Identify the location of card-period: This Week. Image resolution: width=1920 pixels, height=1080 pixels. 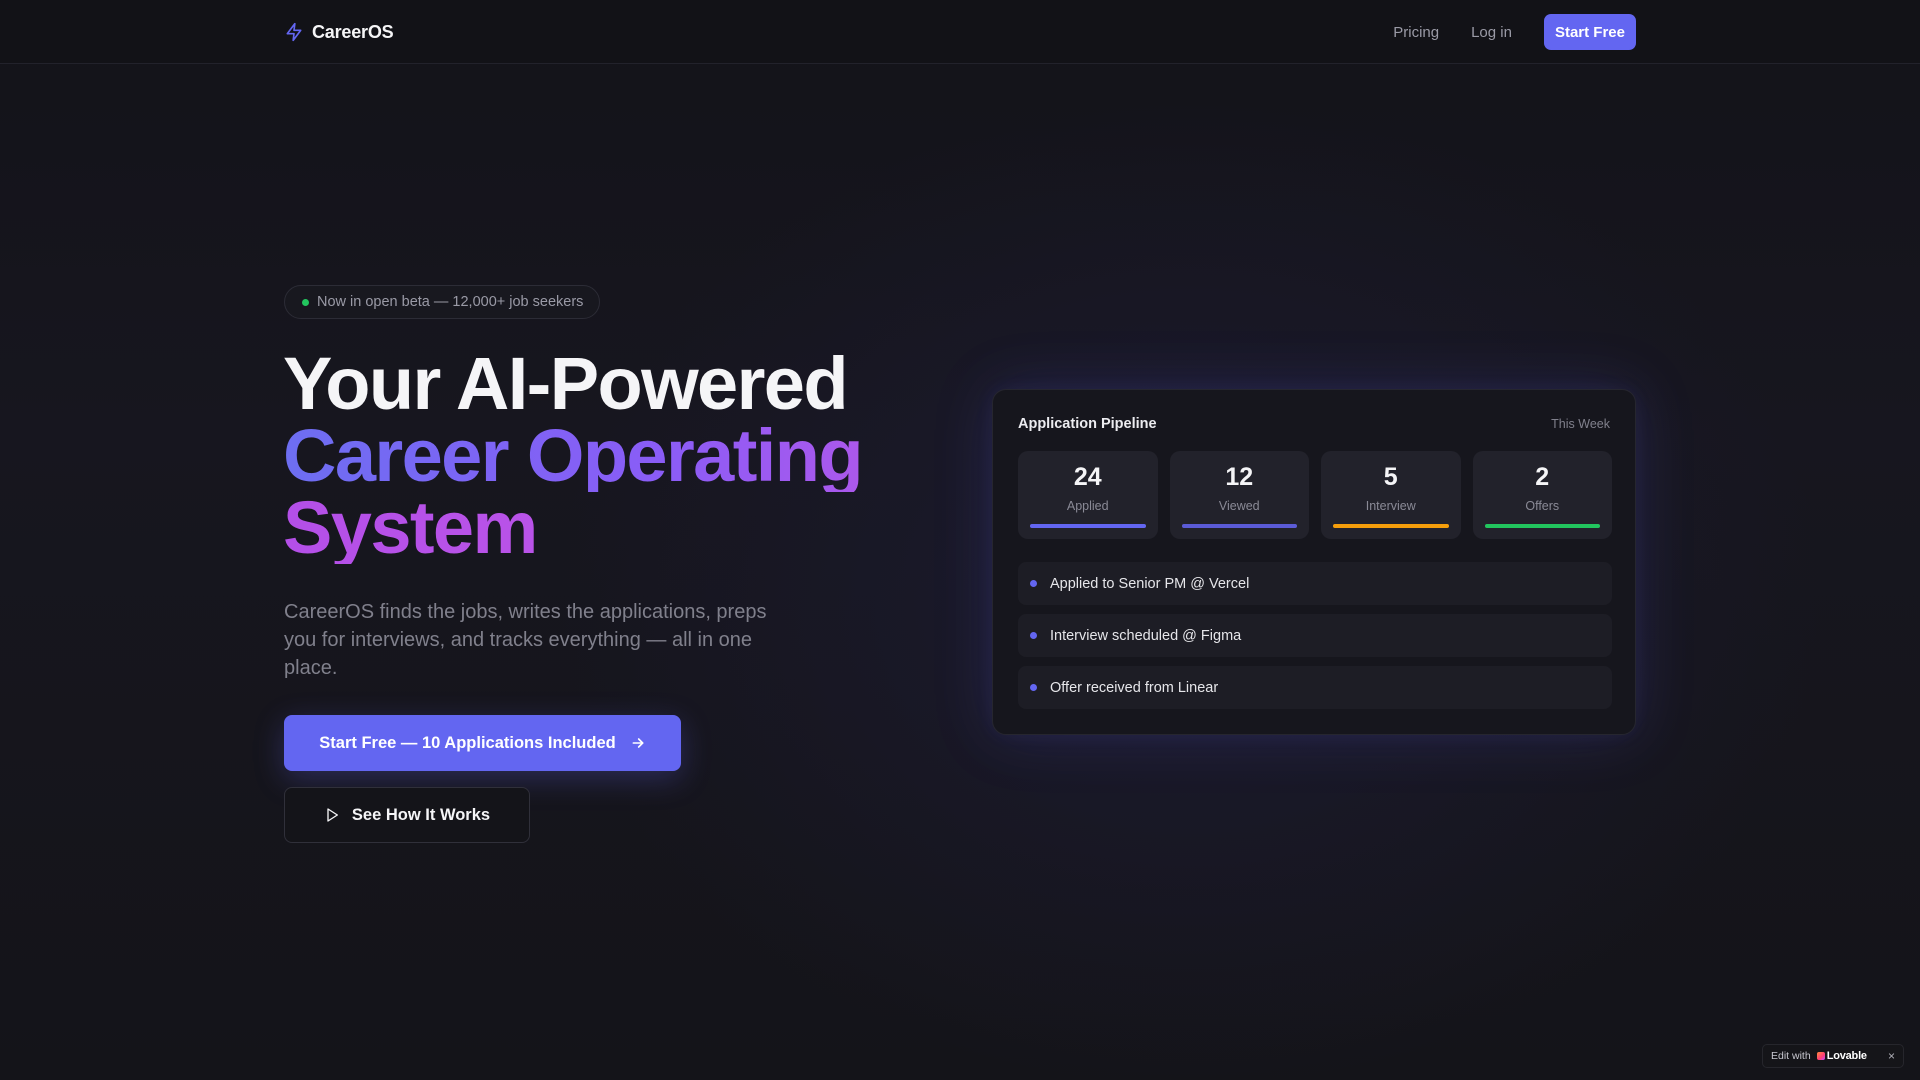
(1580, 424).